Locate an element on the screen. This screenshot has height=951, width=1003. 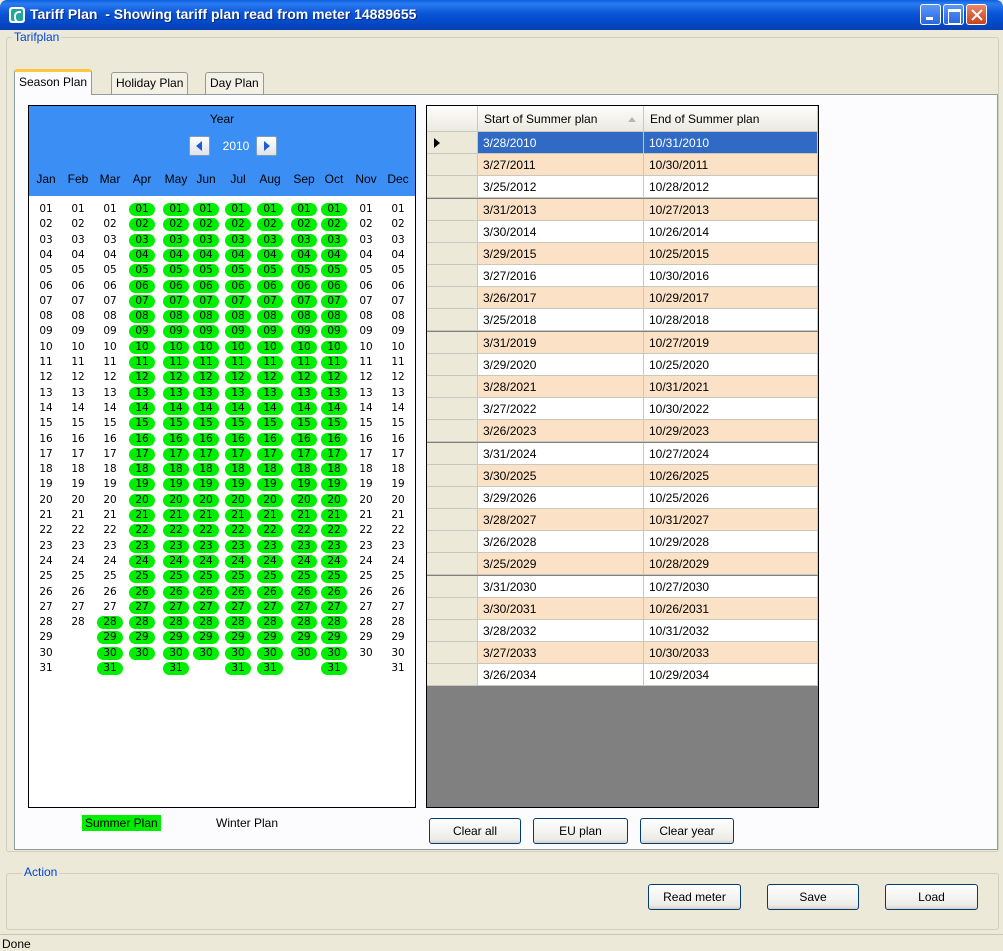
start-date-cell: 3/29/2020 is located at coordinates (561, 364).